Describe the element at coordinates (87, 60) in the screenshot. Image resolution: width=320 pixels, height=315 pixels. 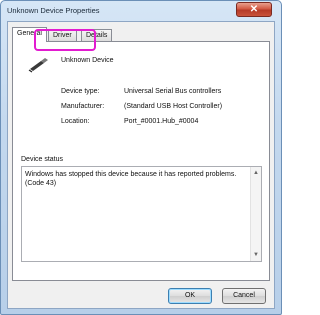
I see `device-name: Unknown Device` at that location.